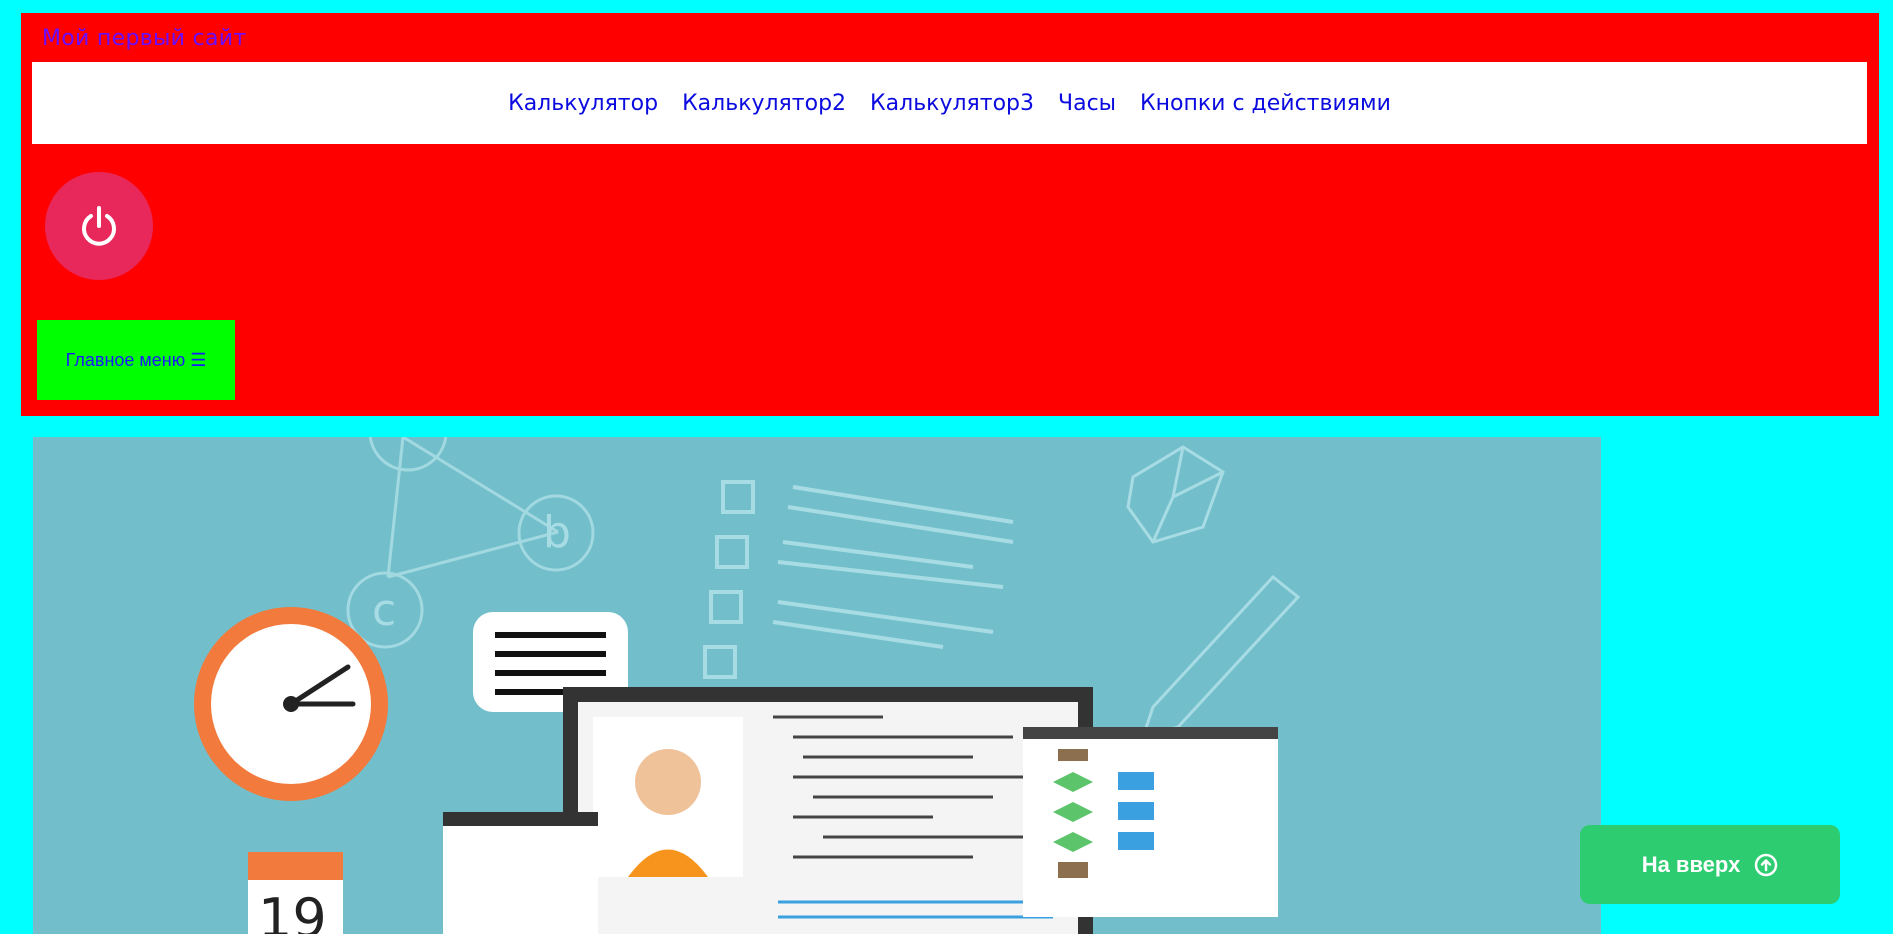  Describe the element at coordinates (1087, 103) in the screenshot. I see `nav-link-clock: Часы` at that location.